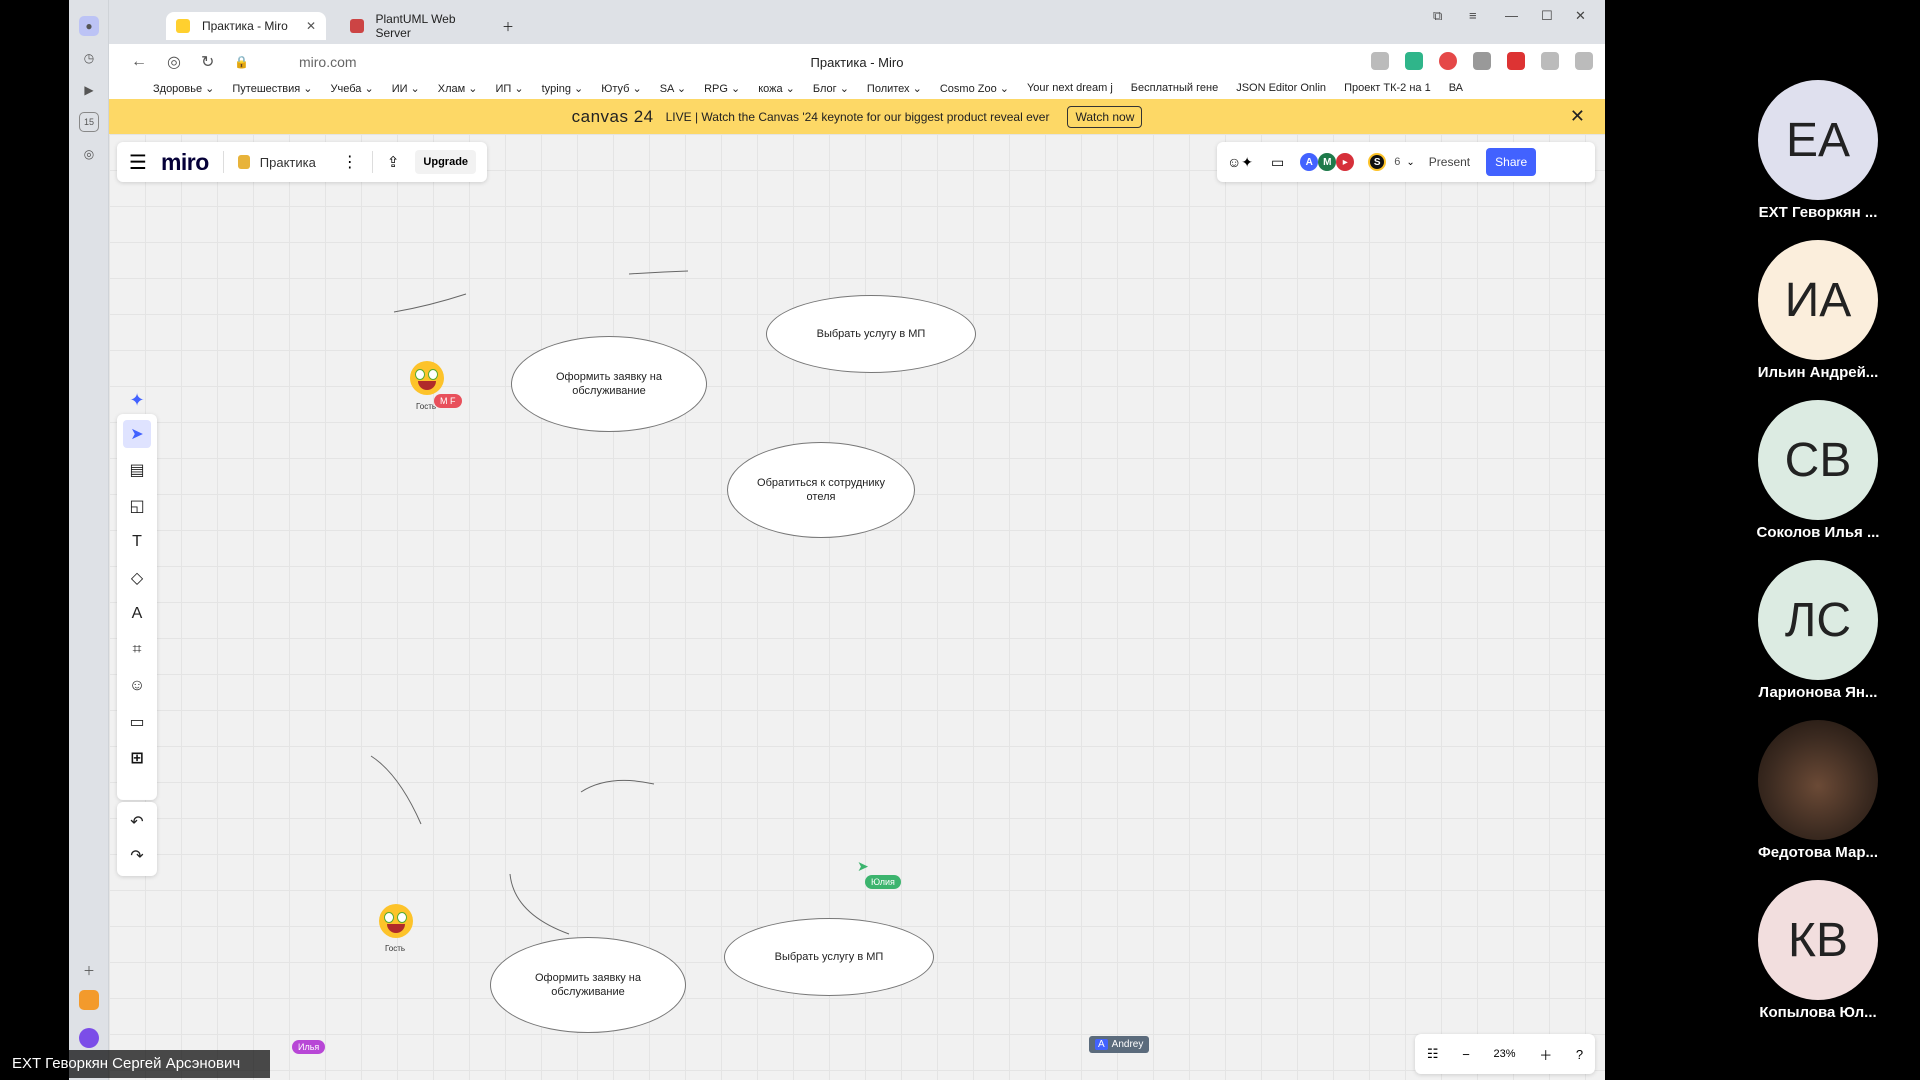 Image resolution: width=1920 pixels, height=1080 pixels. What do you see at coordinates (1456, 88) in the screenshot?
I see `bookmark-link: ВА` at bounding box center [1456, 88].